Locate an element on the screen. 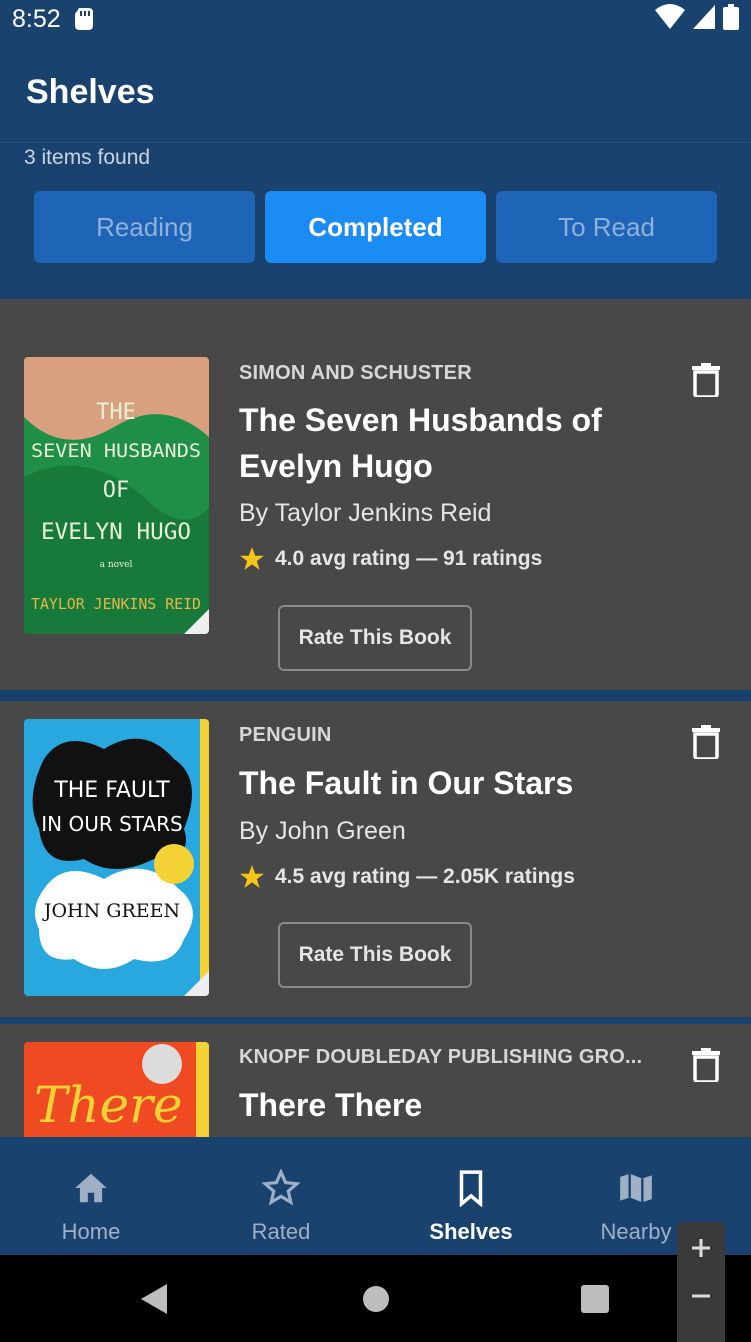 The image size is (751, 1342). book-cover: THE FAULT IN OUR STARS JOHN GREEN is located at coordinates (116, 857).